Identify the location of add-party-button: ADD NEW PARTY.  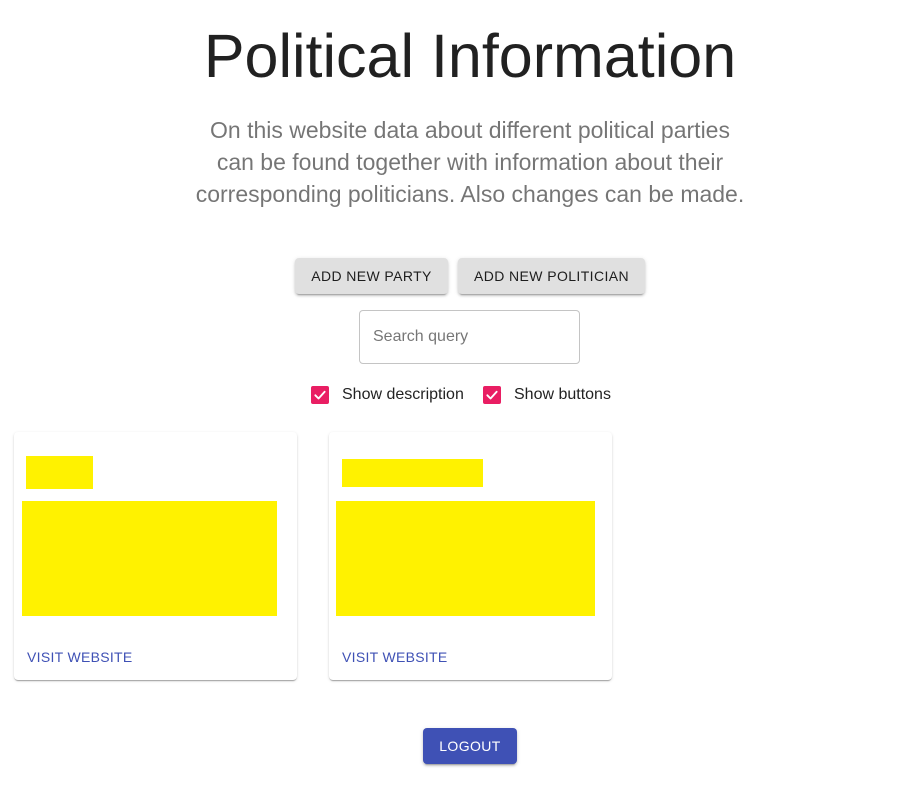
(371, 276).